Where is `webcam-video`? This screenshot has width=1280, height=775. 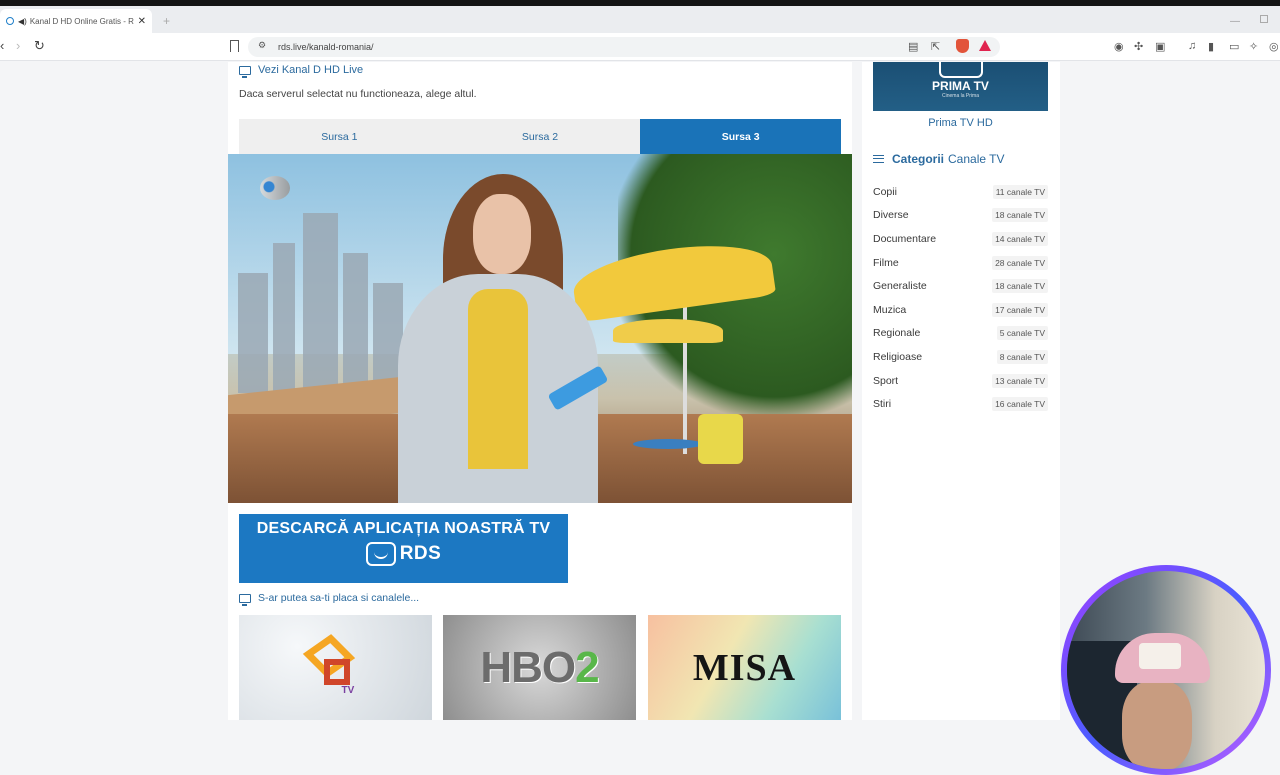 webcam-video is located at coordinates (1166, 670).